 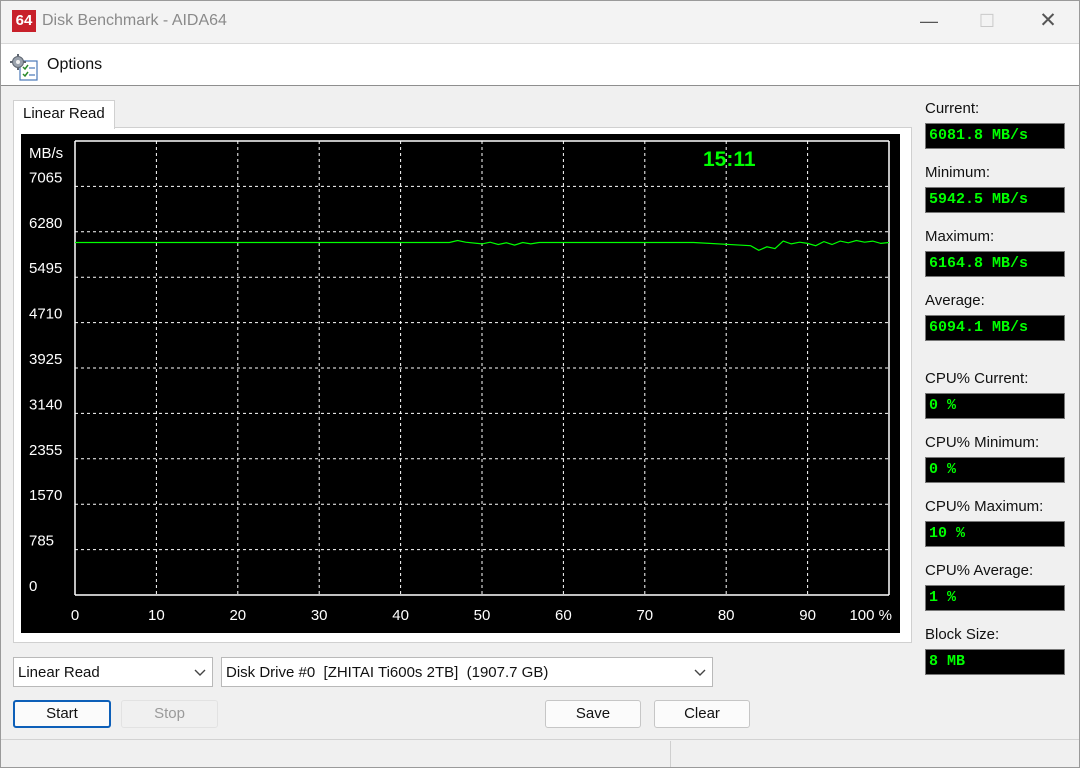 What do you see at coordinates (45, 404) in the screenshot?
I see `y-tick-label: 3140` at bounding box center [45, 404].